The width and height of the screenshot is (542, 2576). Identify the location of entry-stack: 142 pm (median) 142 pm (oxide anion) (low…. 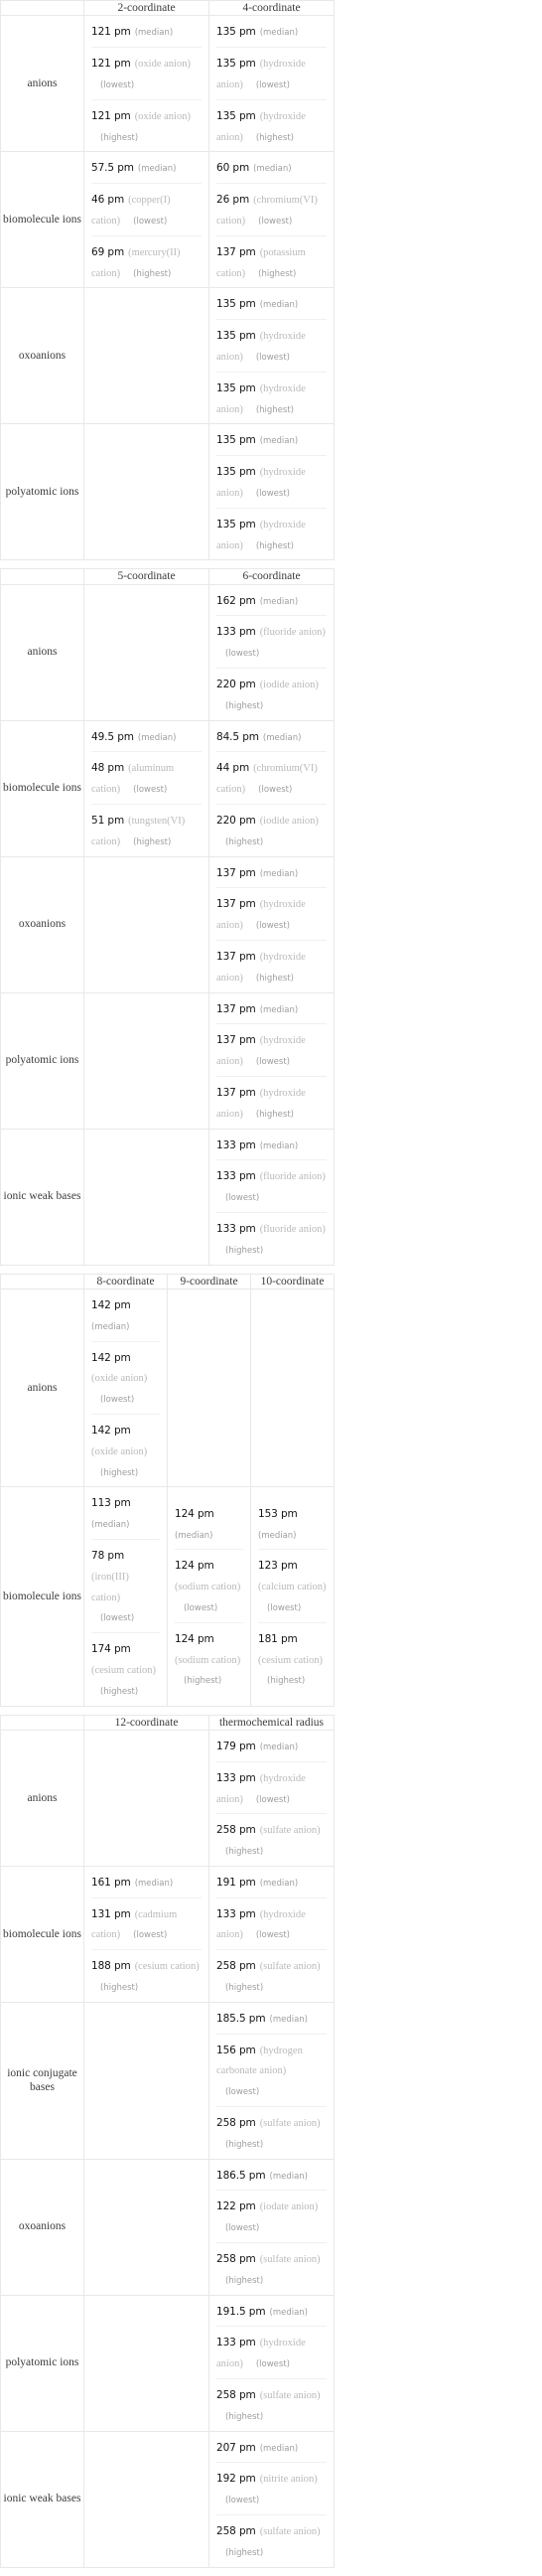
(125, 1387).